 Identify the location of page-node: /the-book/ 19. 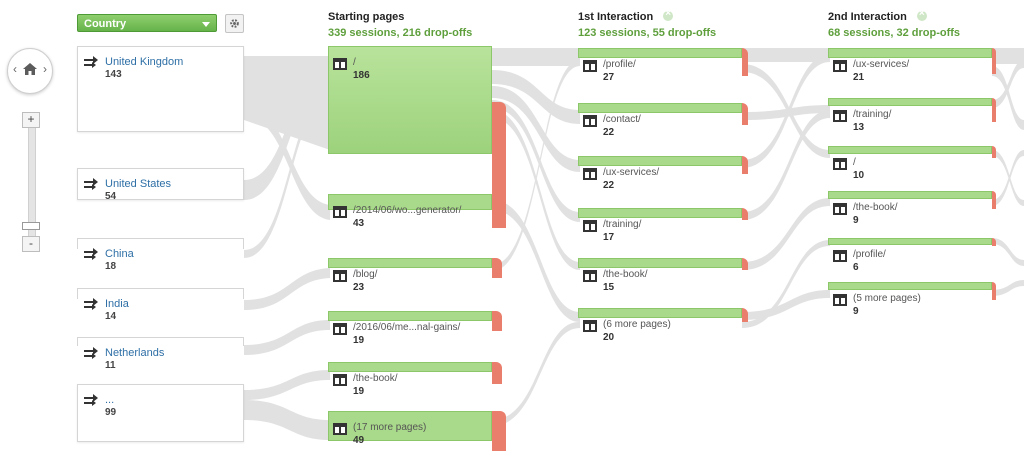
(415, 379).